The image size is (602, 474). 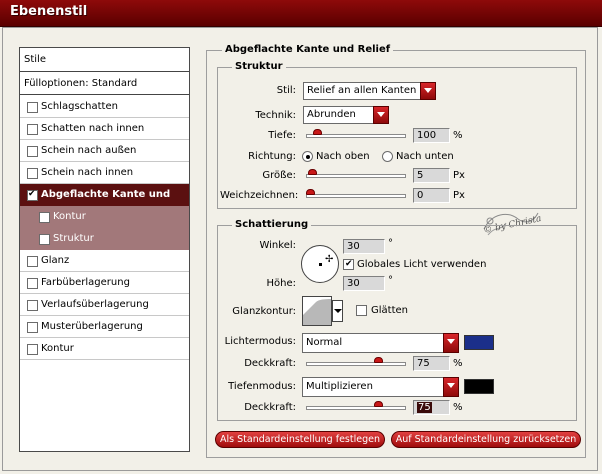 I want to click on drop-shadow-checkbox, so click(x=32, y=107).